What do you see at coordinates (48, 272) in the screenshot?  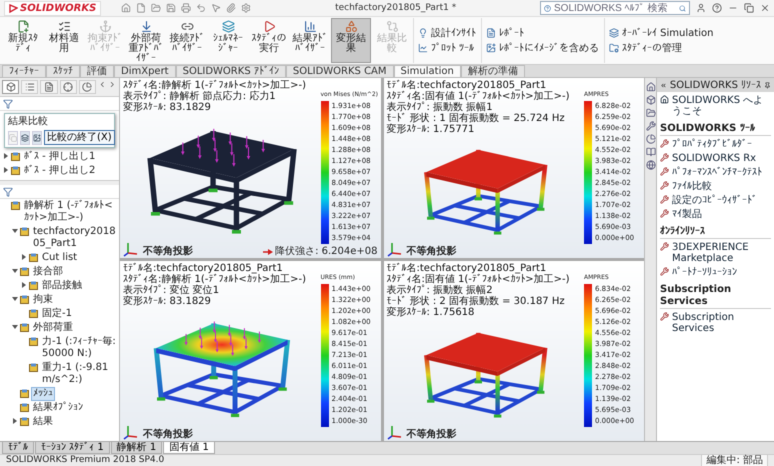 I see `tree-item: 接合部` at bounding box center [48, 272].